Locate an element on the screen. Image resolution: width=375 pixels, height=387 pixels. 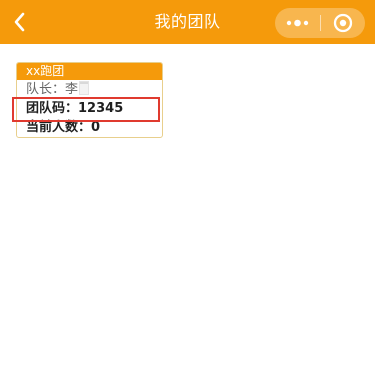
team-code-label: 团队码： is located at coordinates (52, 108).